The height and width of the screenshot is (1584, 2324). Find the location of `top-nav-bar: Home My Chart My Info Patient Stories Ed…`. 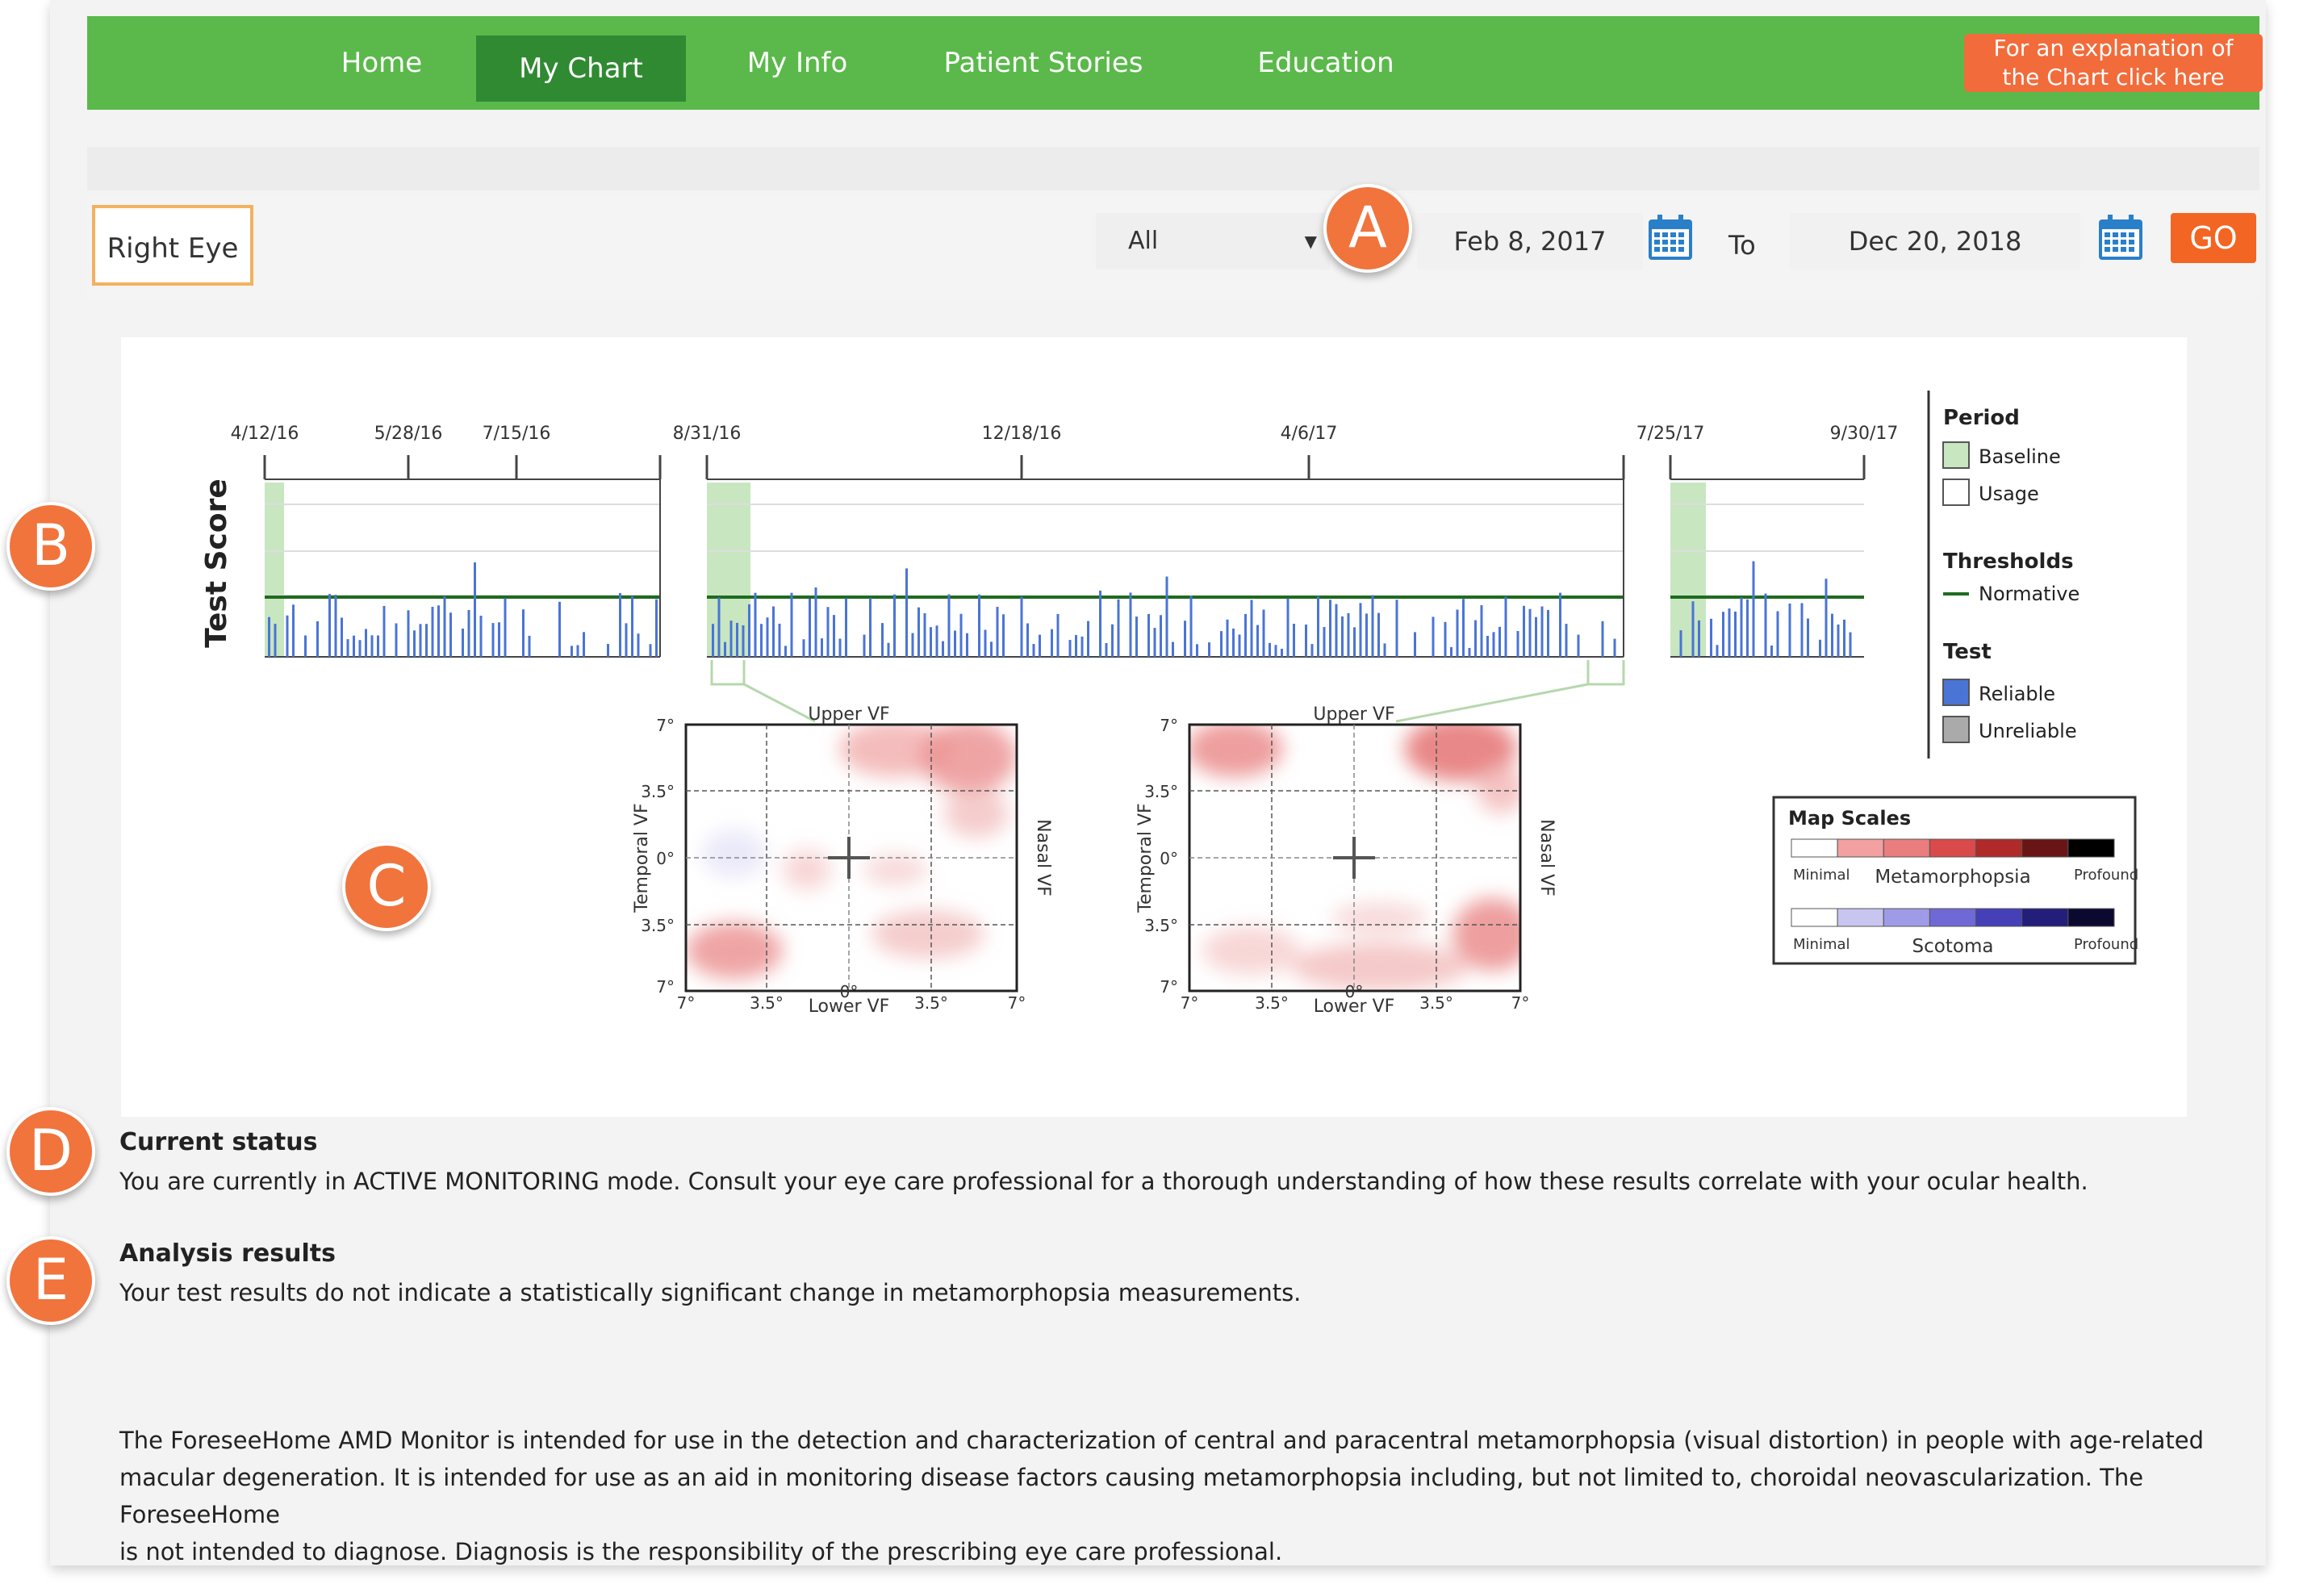

top-nav-bar: Home My Chart My Info Patient Stories Ed… is located at coordinates (1175, 63).